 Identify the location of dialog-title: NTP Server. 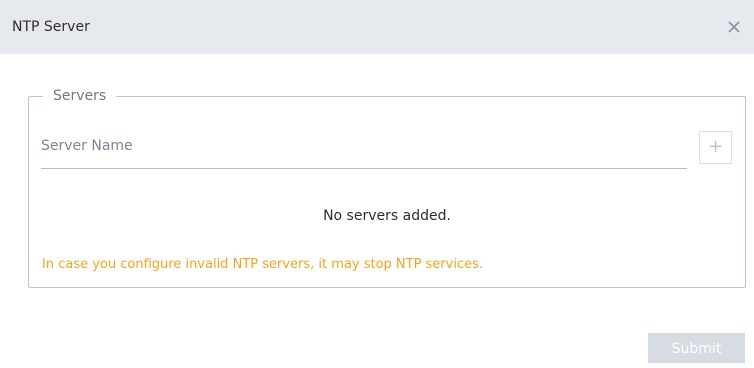
(51, 27).